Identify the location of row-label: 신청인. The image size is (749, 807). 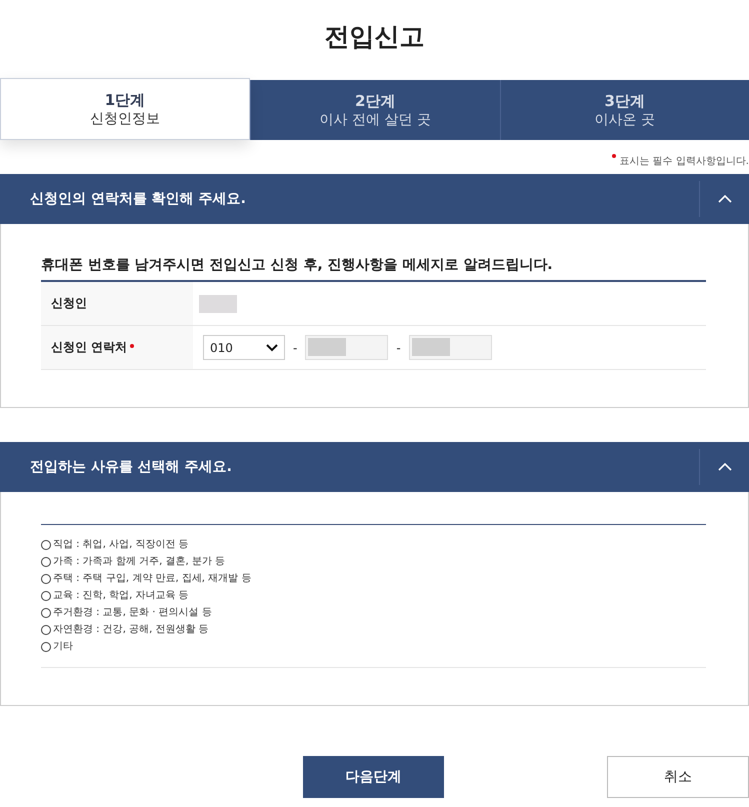
(117, 303).